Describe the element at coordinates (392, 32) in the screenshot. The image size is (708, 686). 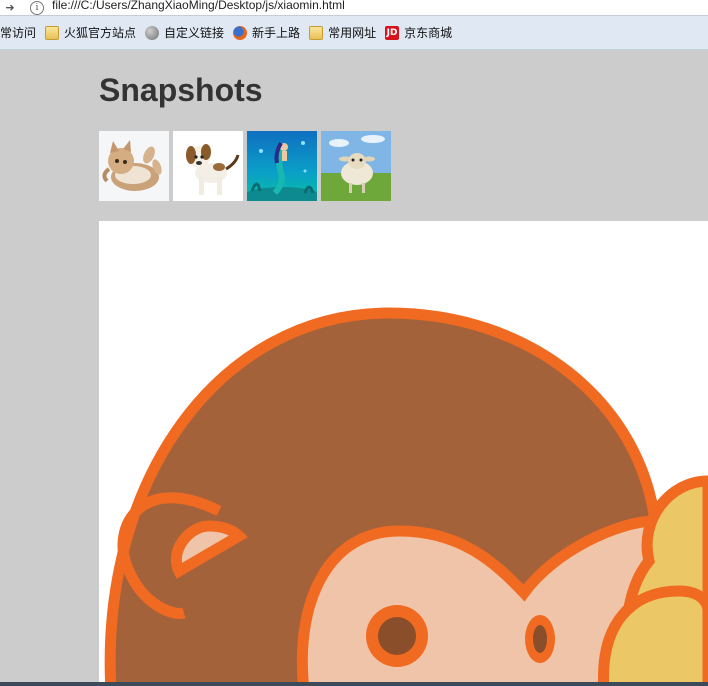
I see `jd-icon: JD` at that location.